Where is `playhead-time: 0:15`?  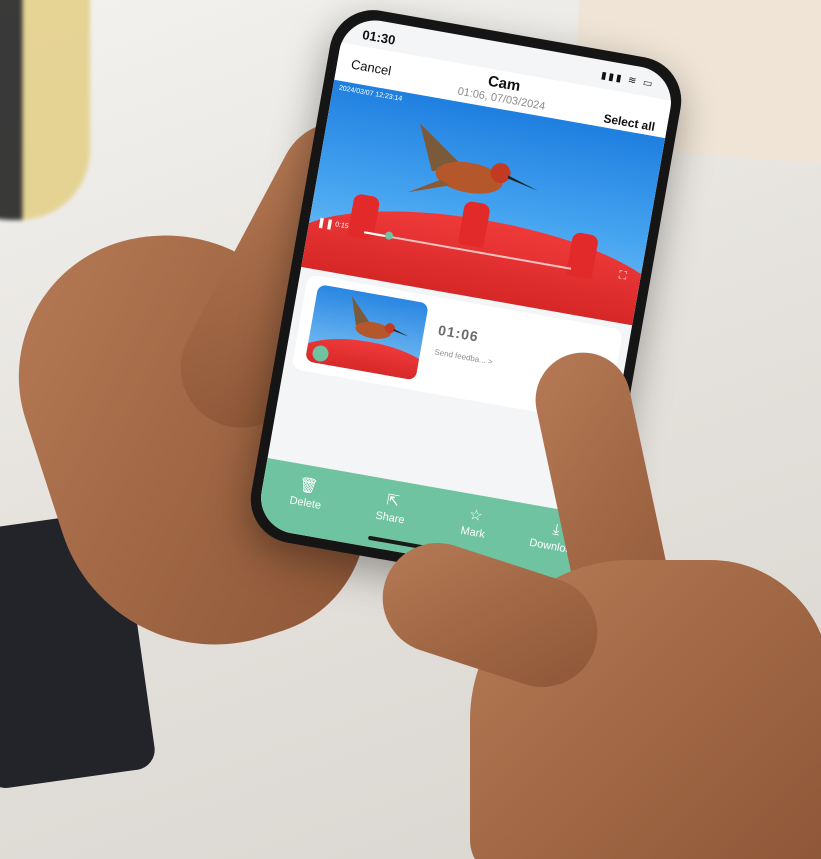
playhead-time: 0:15 is located at coordinates (342, 226).